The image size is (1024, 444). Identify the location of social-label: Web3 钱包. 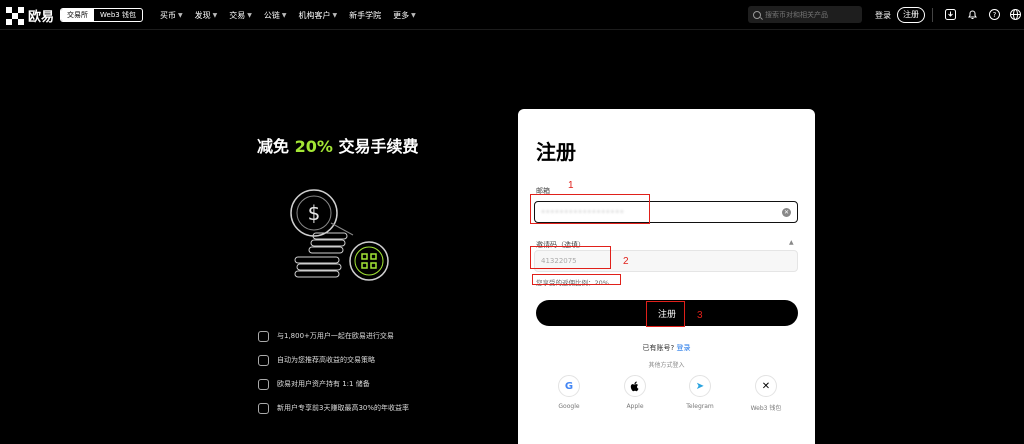
(766, 408).